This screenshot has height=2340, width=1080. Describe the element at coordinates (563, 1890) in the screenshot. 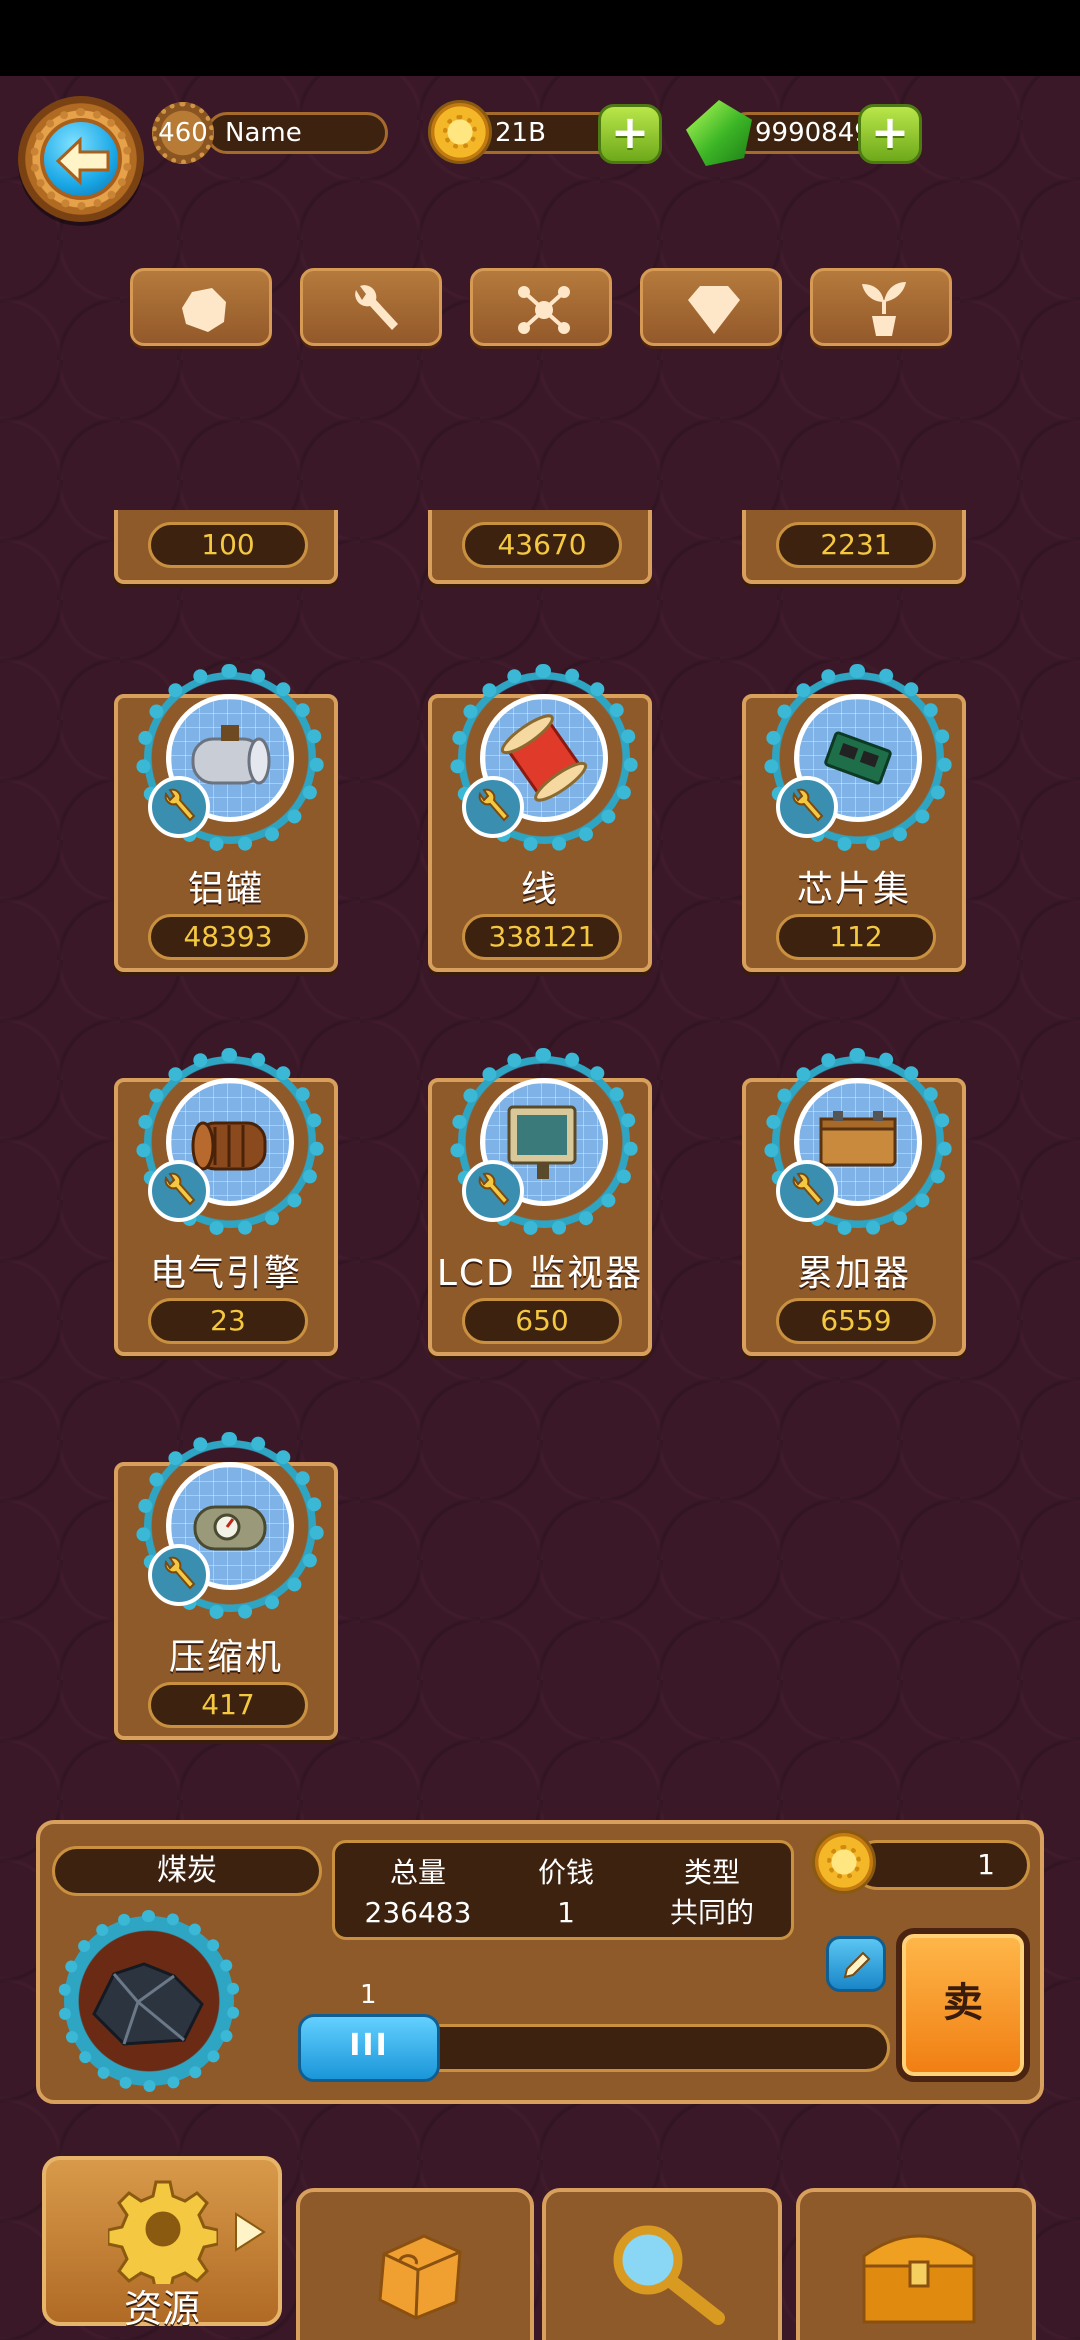

I see `resource-stats: 总量 236483 价钱 1 类型 共同的` at that location.